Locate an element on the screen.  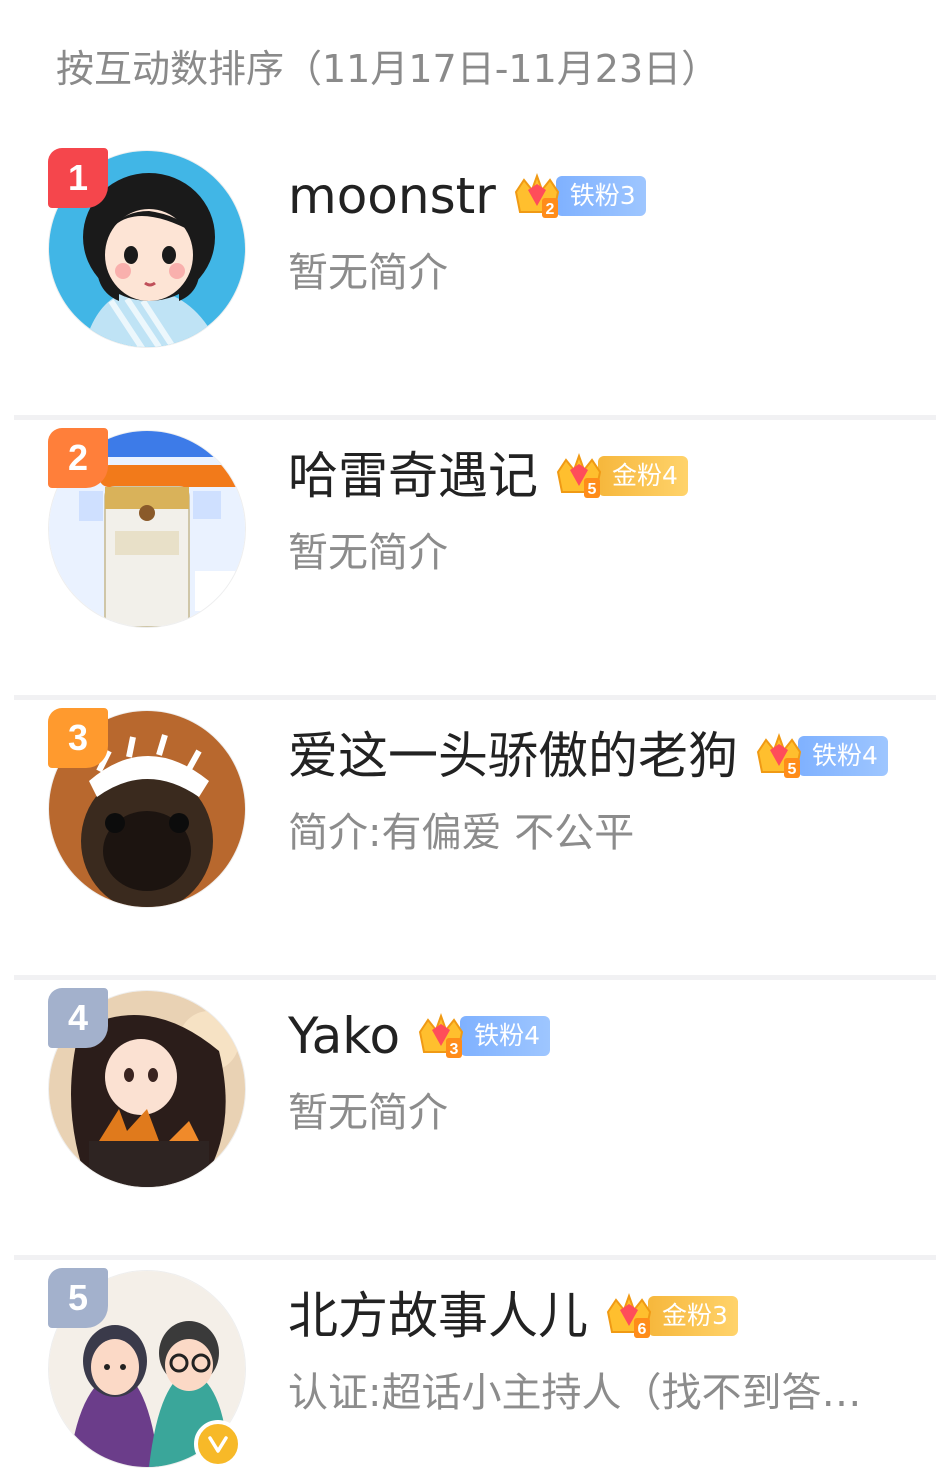
avatar: 5 is located at coordinates (147, 1368).